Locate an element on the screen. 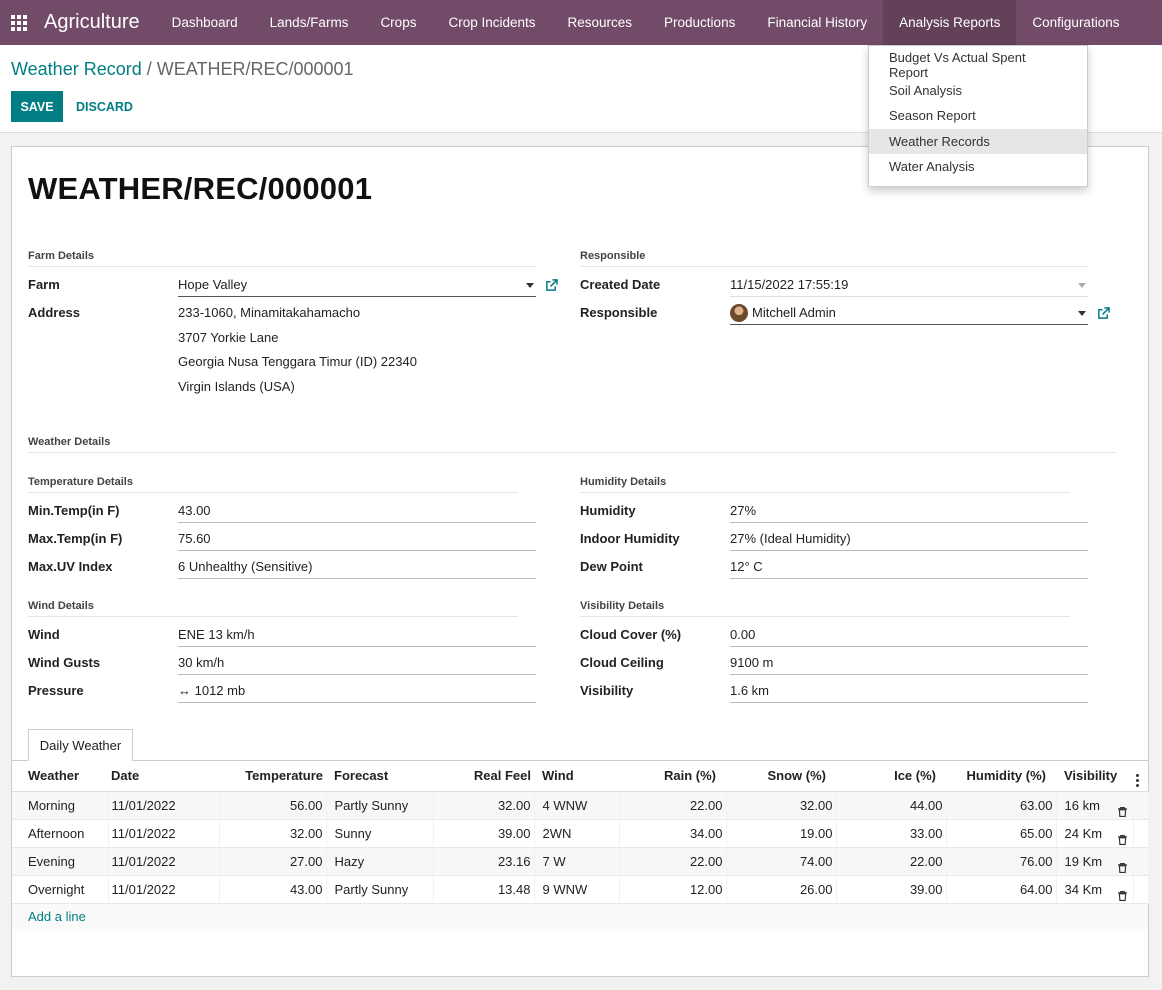 This screenshot has width=1162, height=990. cell-rain: 34.00 is located at coordinates (673, 833).